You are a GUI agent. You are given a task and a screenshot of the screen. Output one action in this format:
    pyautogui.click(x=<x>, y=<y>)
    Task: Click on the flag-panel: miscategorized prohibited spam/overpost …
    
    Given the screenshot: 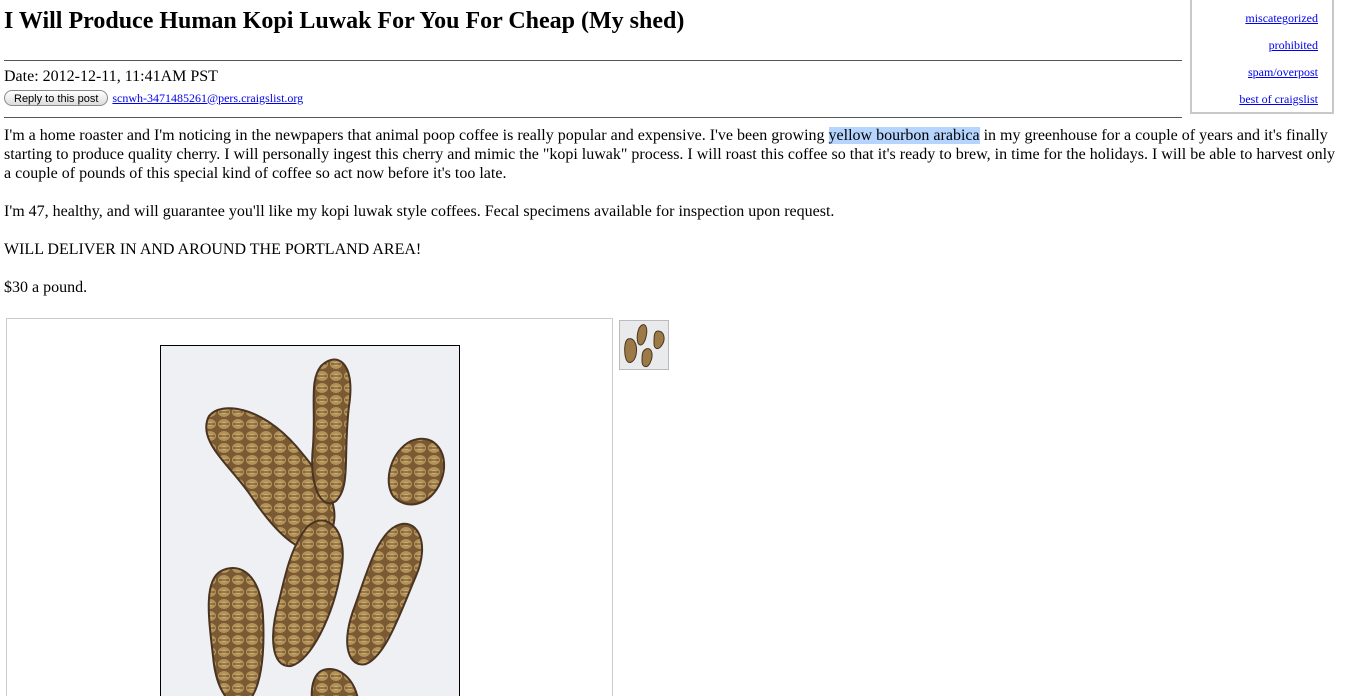 What is the action you would take?
    pyautogui.click(x=1262, y=57)
    